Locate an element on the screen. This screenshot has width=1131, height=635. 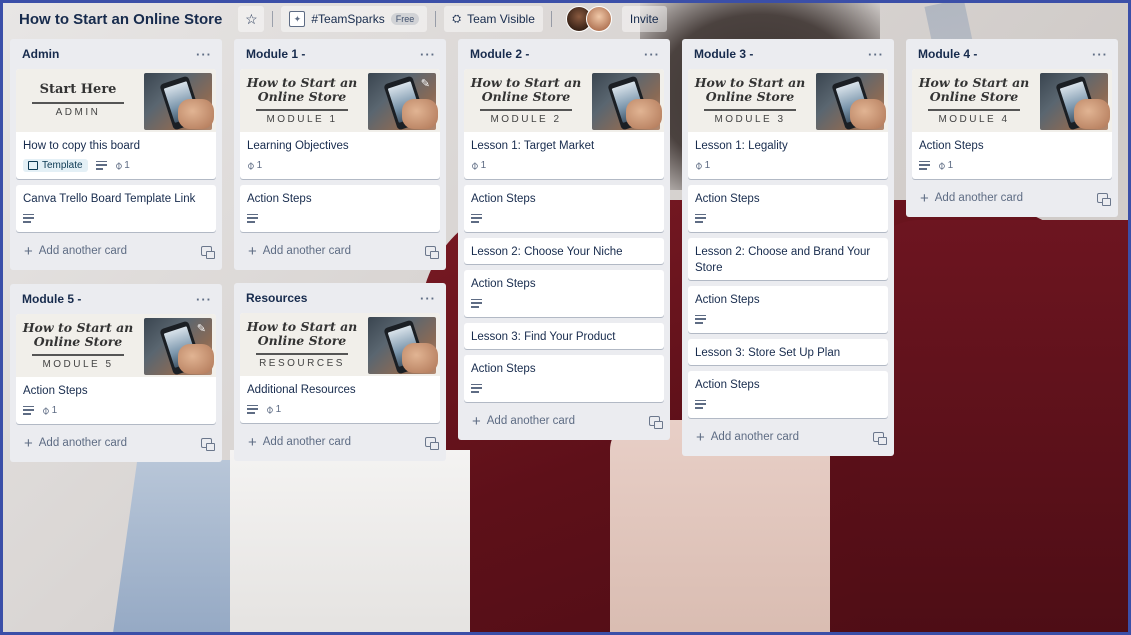
team-visible-icon: ⛭ is located at coordinates (457, 18).